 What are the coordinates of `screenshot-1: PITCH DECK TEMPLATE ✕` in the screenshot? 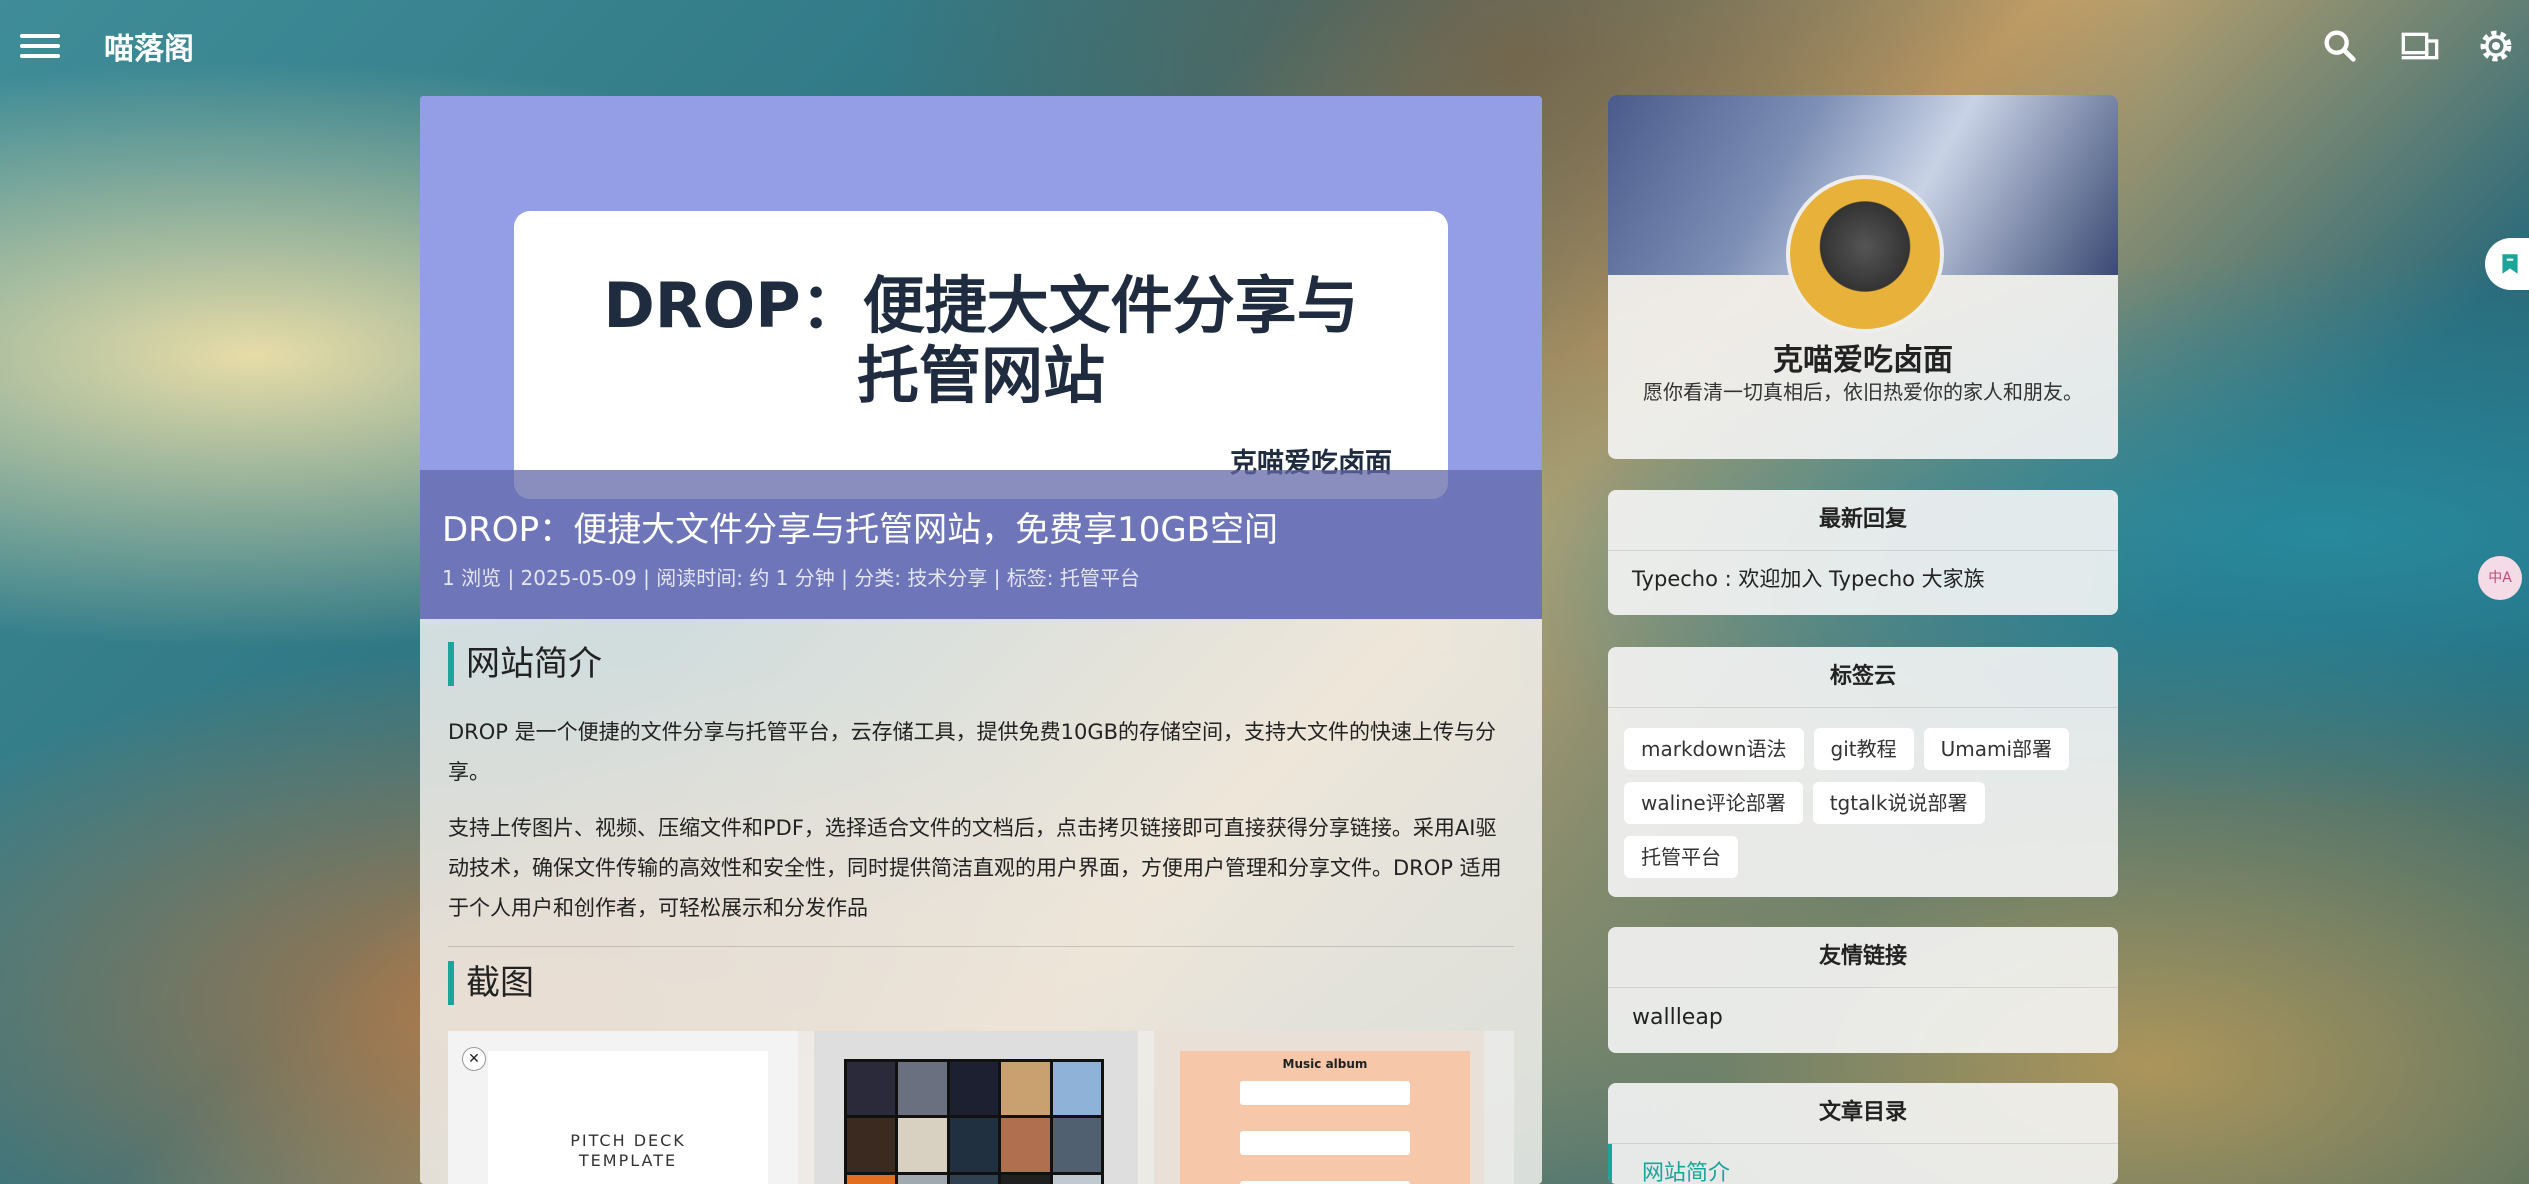 It's located at (623, 1107).